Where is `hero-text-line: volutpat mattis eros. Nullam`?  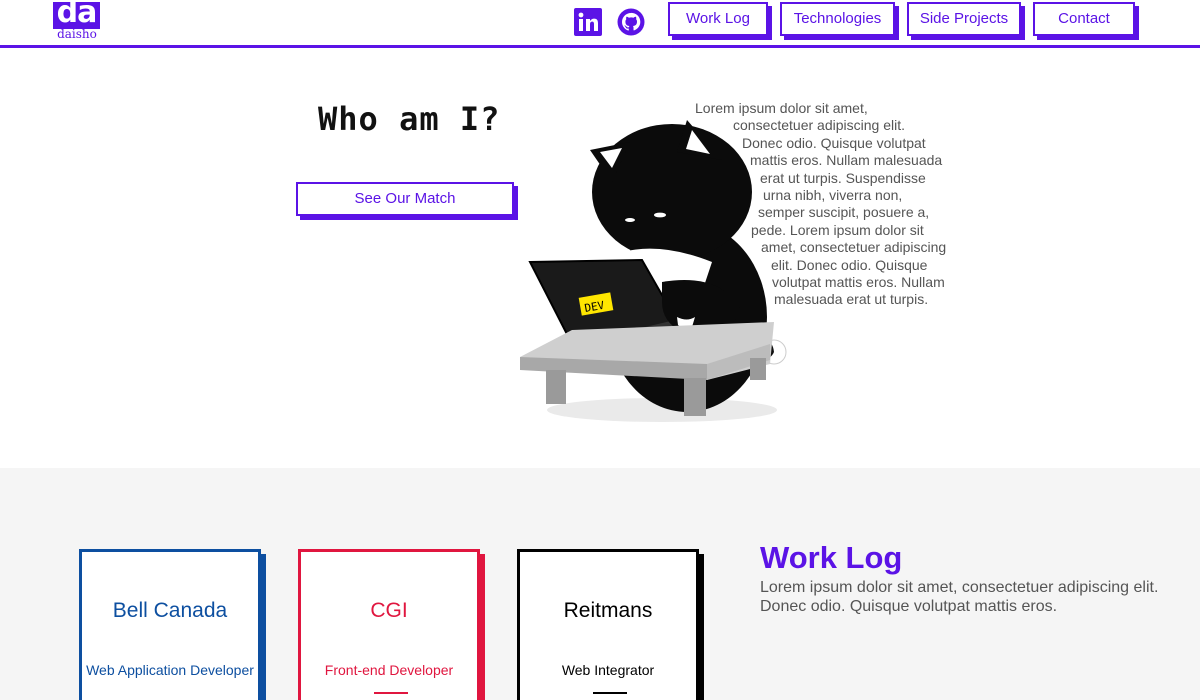
hero-text-line: volutpat mattis eros. Nullam is located at coordinates (858, 282).